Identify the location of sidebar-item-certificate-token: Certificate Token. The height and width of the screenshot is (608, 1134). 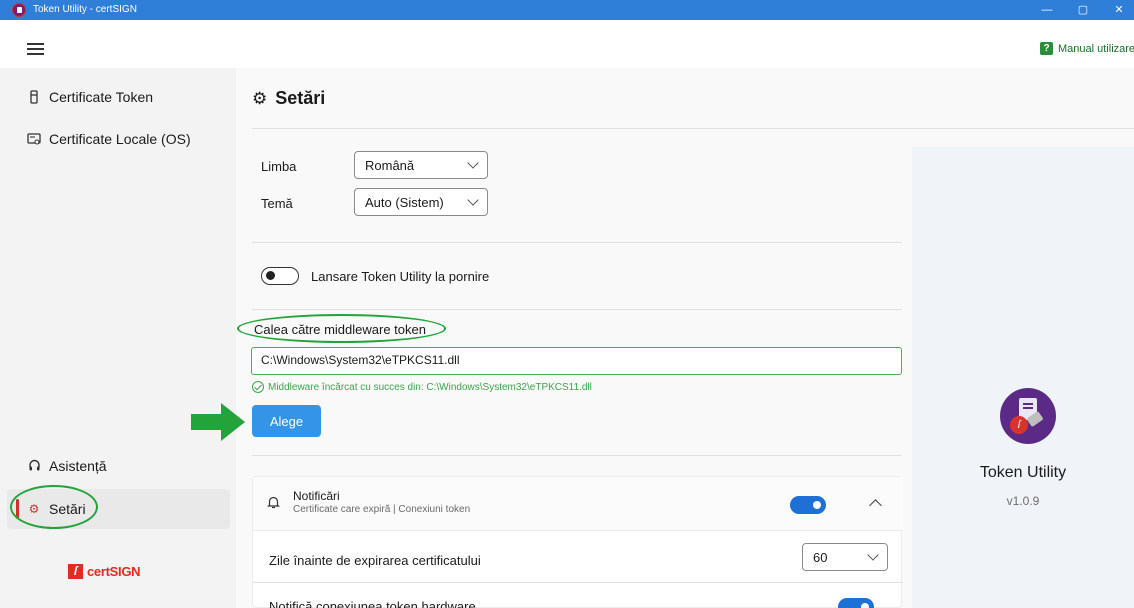
(115, 97).